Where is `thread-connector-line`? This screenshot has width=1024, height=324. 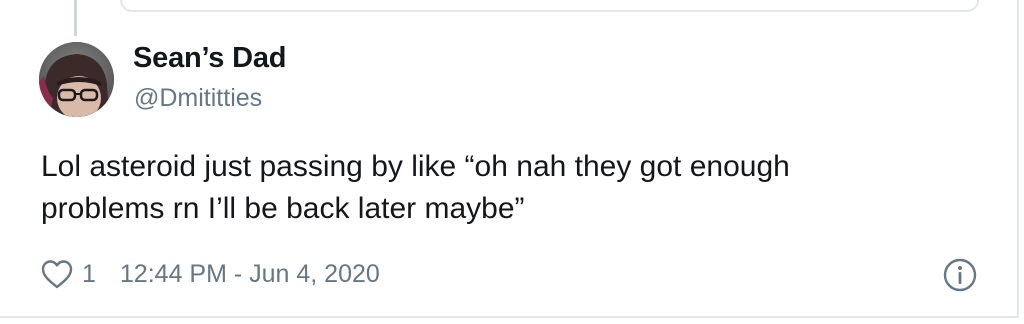 thread-connector-line is located at coordinates (75, 18).